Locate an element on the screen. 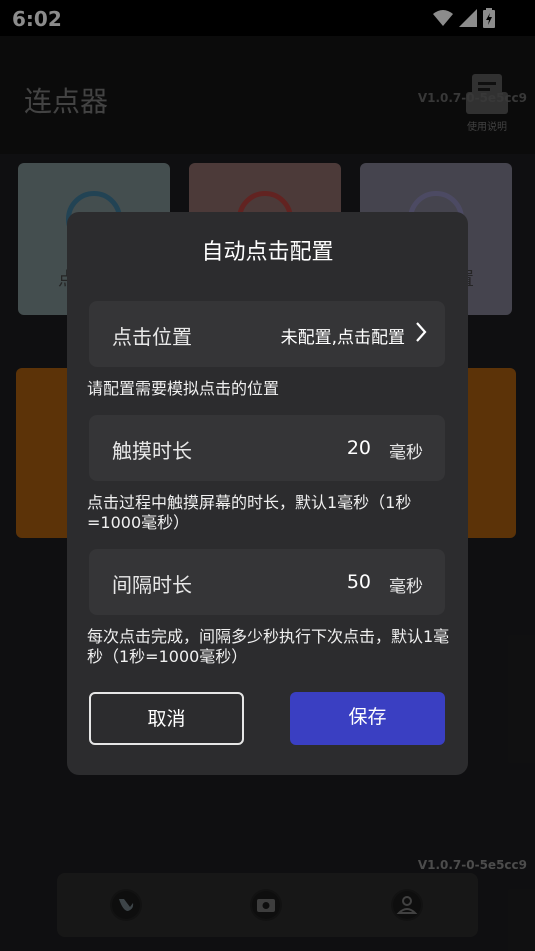  touch-duration-desc: 点击过程中触摸屏幕的时长，默认1毫秒（1秒=1000毫秒） is located at coordinates (249, 512).